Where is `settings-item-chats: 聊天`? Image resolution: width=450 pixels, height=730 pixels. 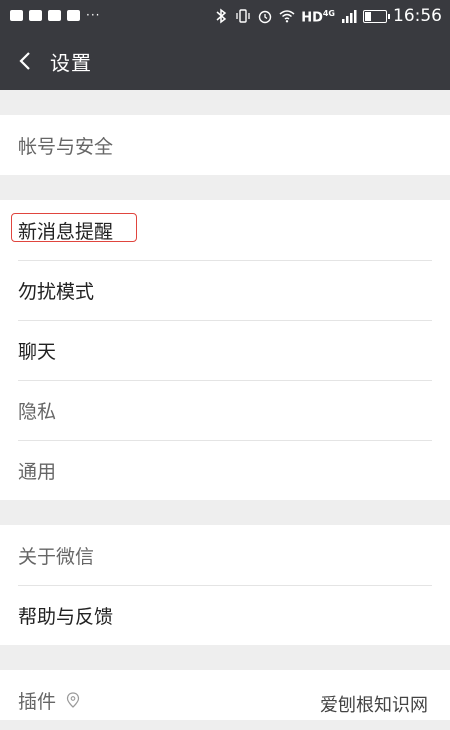
settings-item-chats: 聊天 is located at coordinates (225, 350).